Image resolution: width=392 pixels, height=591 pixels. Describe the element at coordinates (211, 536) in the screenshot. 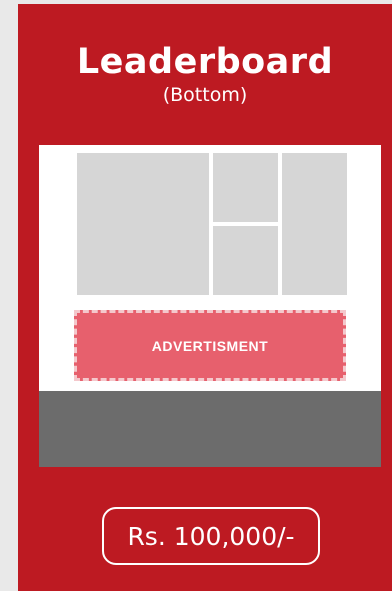

I see `price-badge: Rs. 100,000/-` at that location.